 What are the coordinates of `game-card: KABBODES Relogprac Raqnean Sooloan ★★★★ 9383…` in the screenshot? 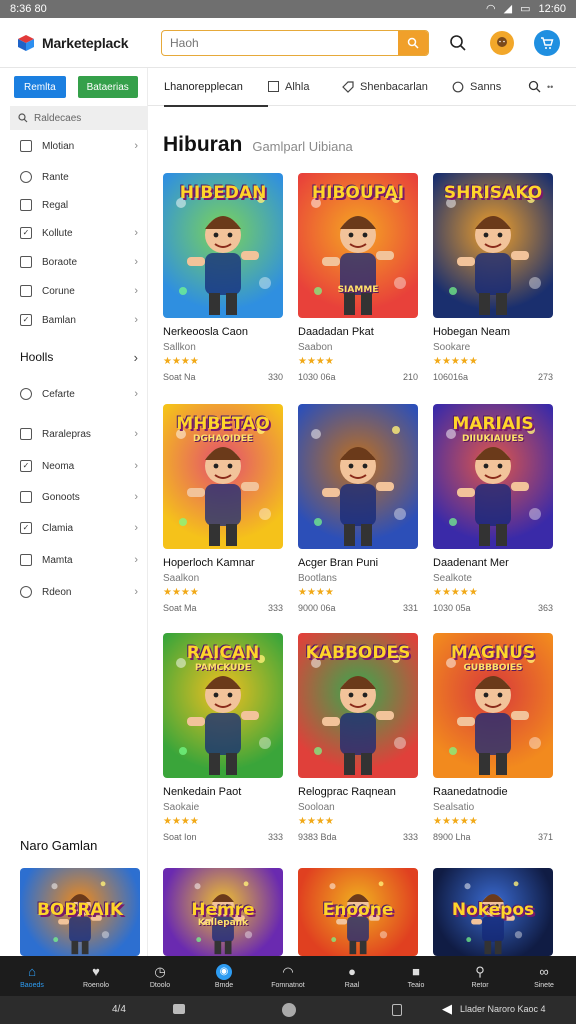 It's located at (358, 737).